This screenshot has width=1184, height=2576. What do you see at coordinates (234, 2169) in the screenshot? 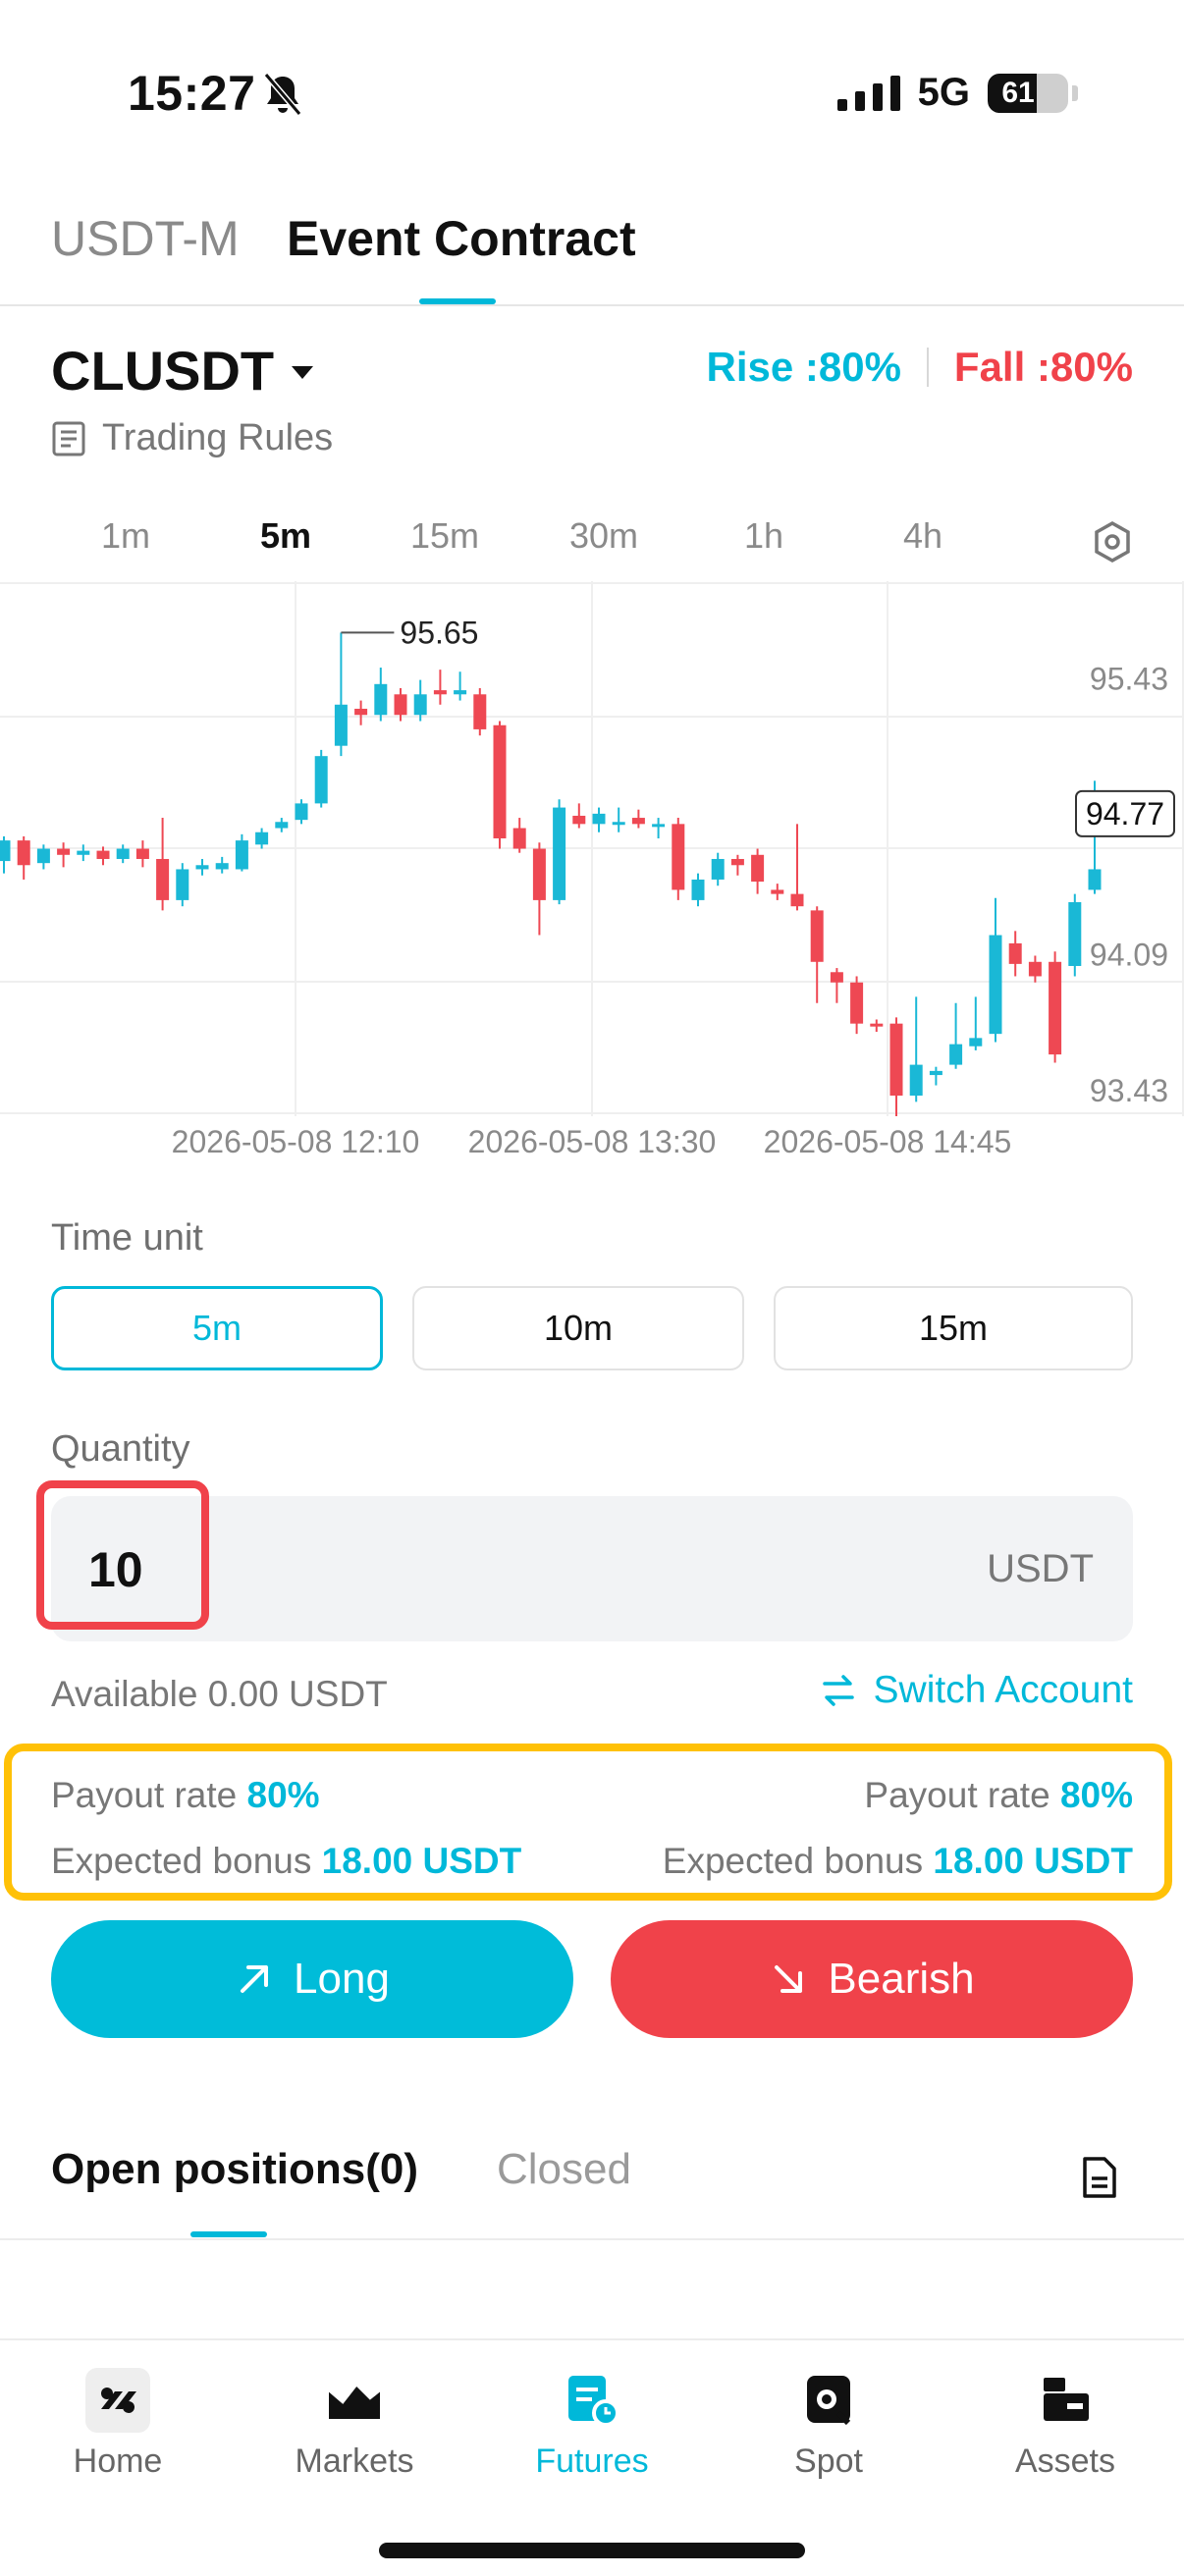
I see `tab-open-positions: Open positions(0)` at bounding box center [234, 2169].